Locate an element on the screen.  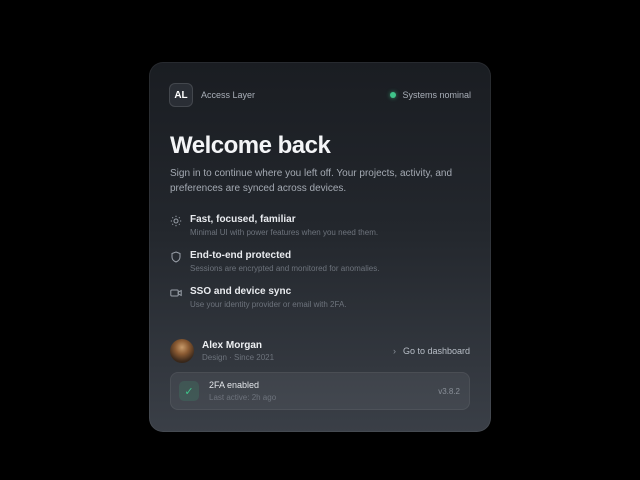
feature-title: End-to-end protected is located at coordinates (241, 255).